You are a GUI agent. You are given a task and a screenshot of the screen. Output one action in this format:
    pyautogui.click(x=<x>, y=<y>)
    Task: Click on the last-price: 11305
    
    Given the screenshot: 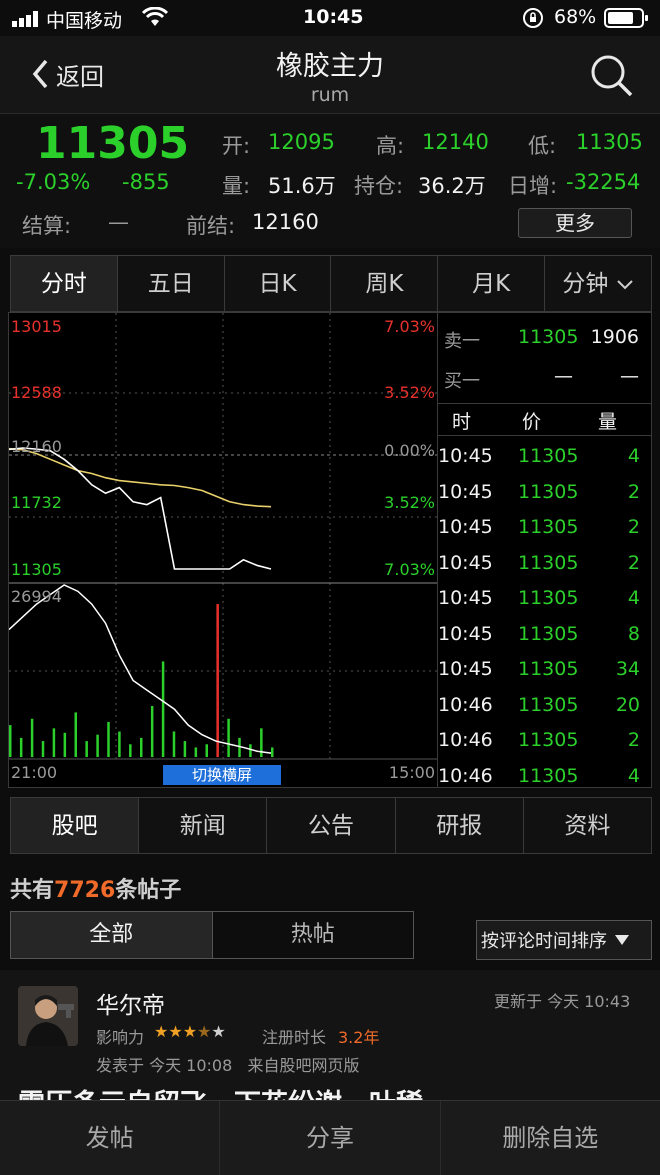 What is the action you would take?
    pyautogui.click(x=113, y=143)
    